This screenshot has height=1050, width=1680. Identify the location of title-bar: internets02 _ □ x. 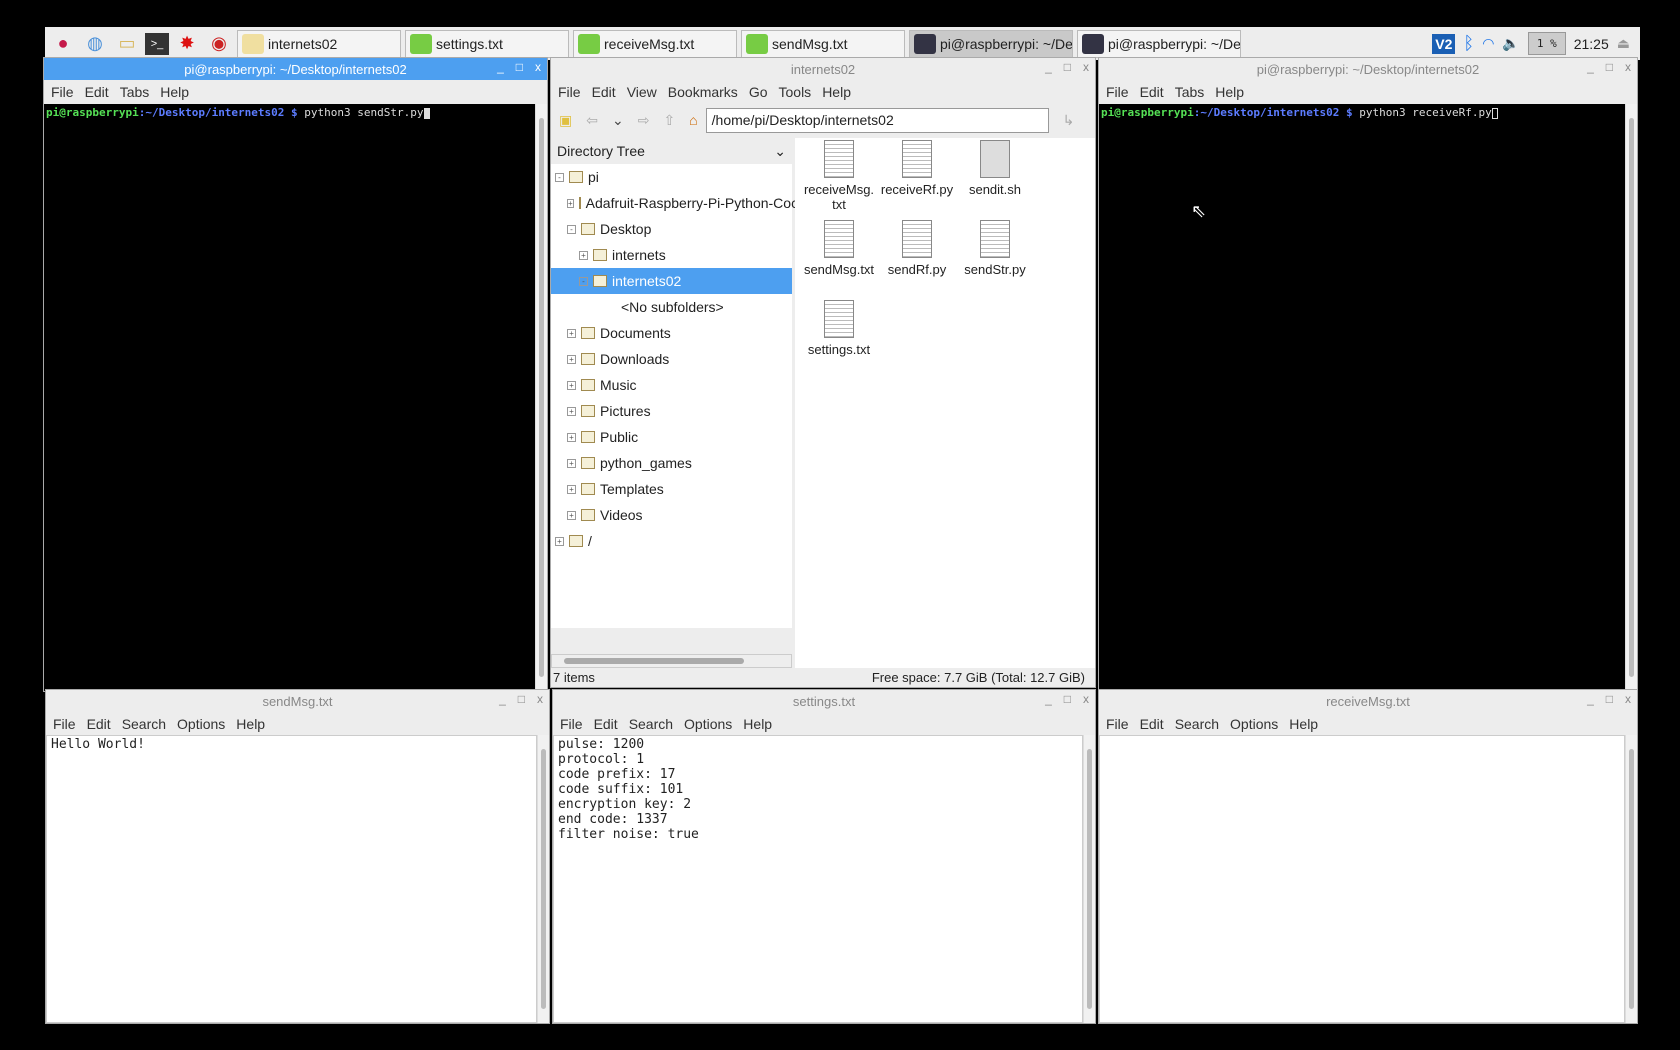
(823, 69).